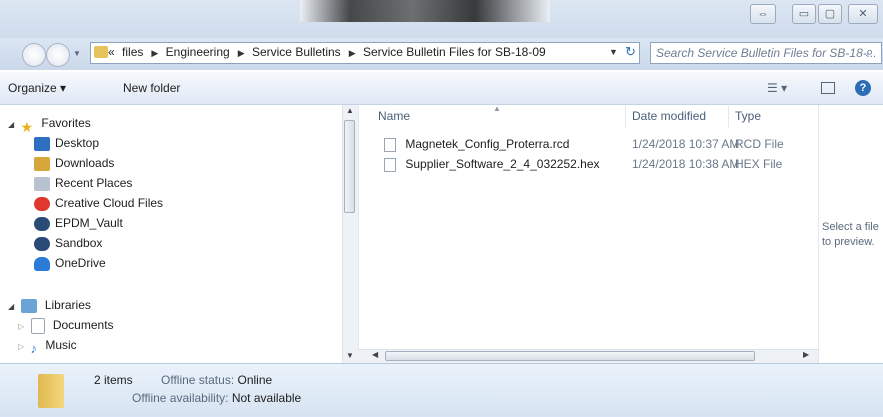 This screenshot has height=417, width=883. Describe the element at coordinates (497, 108) in the screenshot. I see `sort-indicator-icon: ▲` at that location.